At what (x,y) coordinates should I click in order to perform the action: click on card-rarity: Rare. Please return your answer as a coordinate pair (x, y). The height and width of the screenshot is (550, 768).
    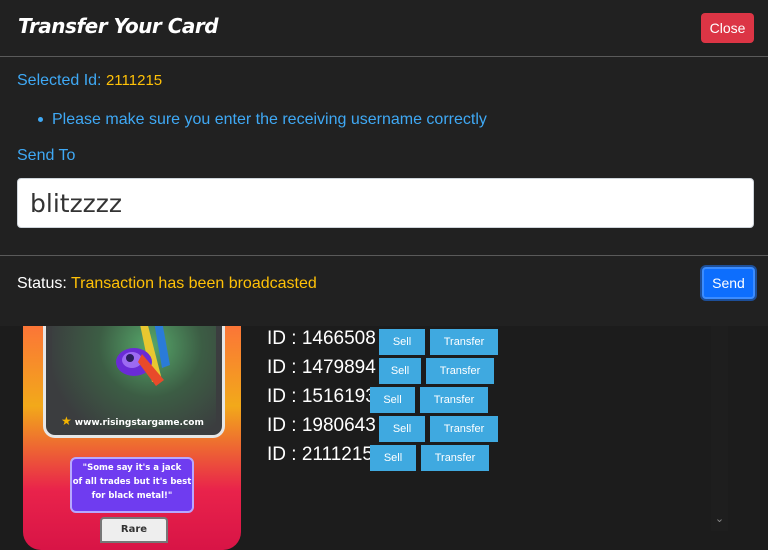
    Looking at the image, I should click on (134, 530).